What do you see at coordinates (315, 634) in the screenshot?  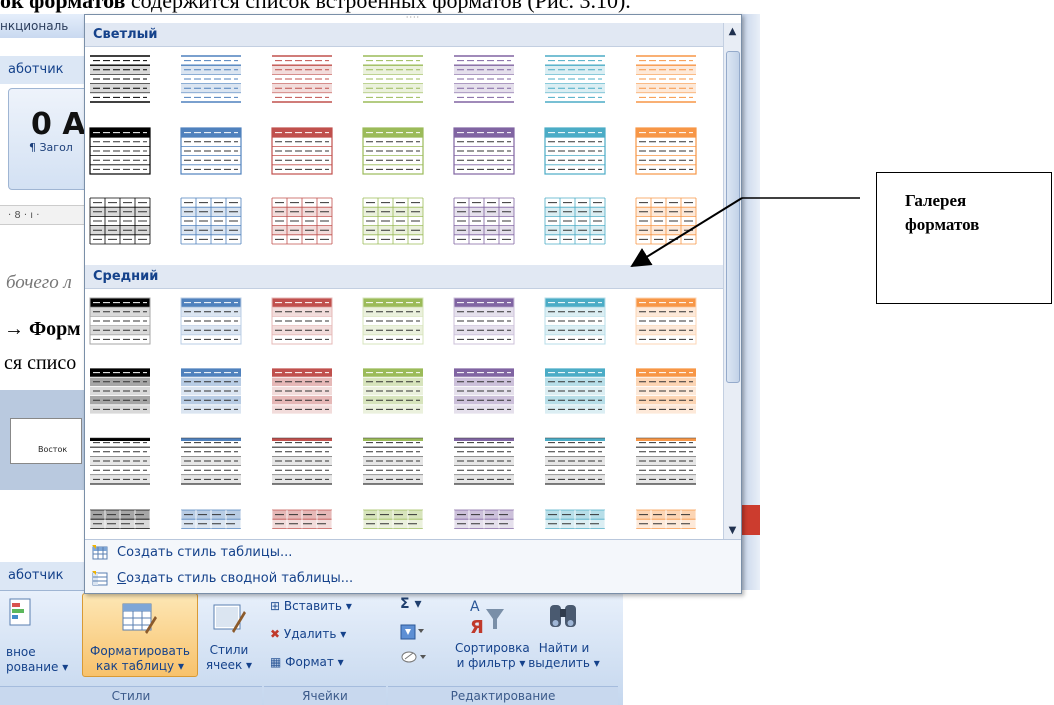 I see `delete-cells-label: Удалить ▾` at bounding box center [315, 634].